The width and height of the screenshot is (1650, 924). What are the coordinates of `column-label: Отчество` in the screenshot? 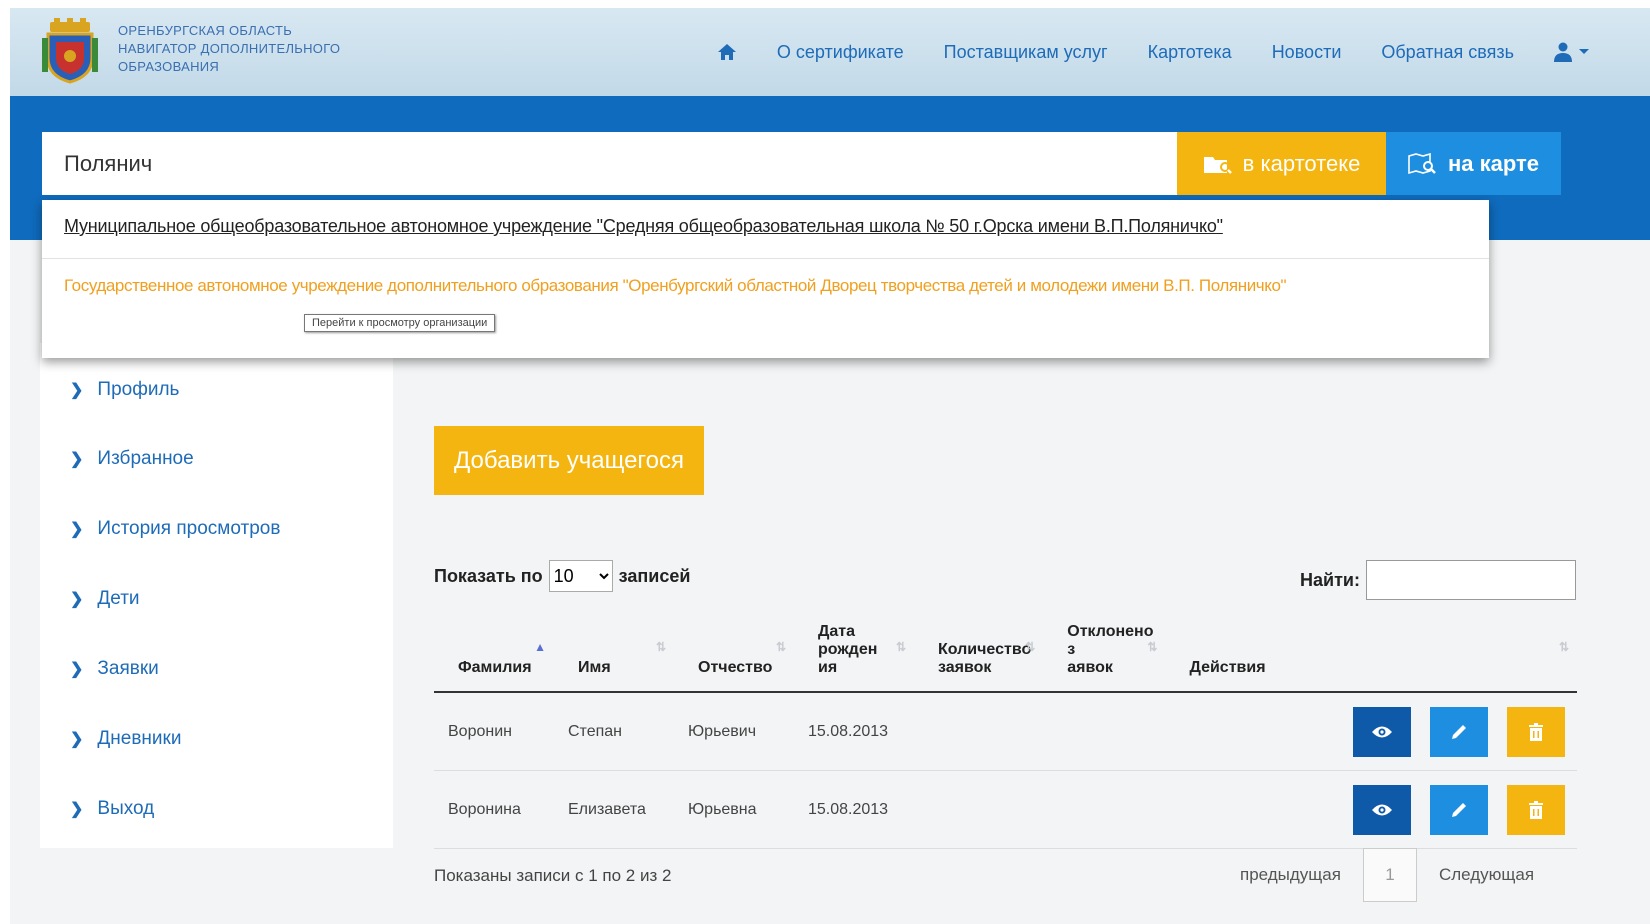 It's located at (735, 667).